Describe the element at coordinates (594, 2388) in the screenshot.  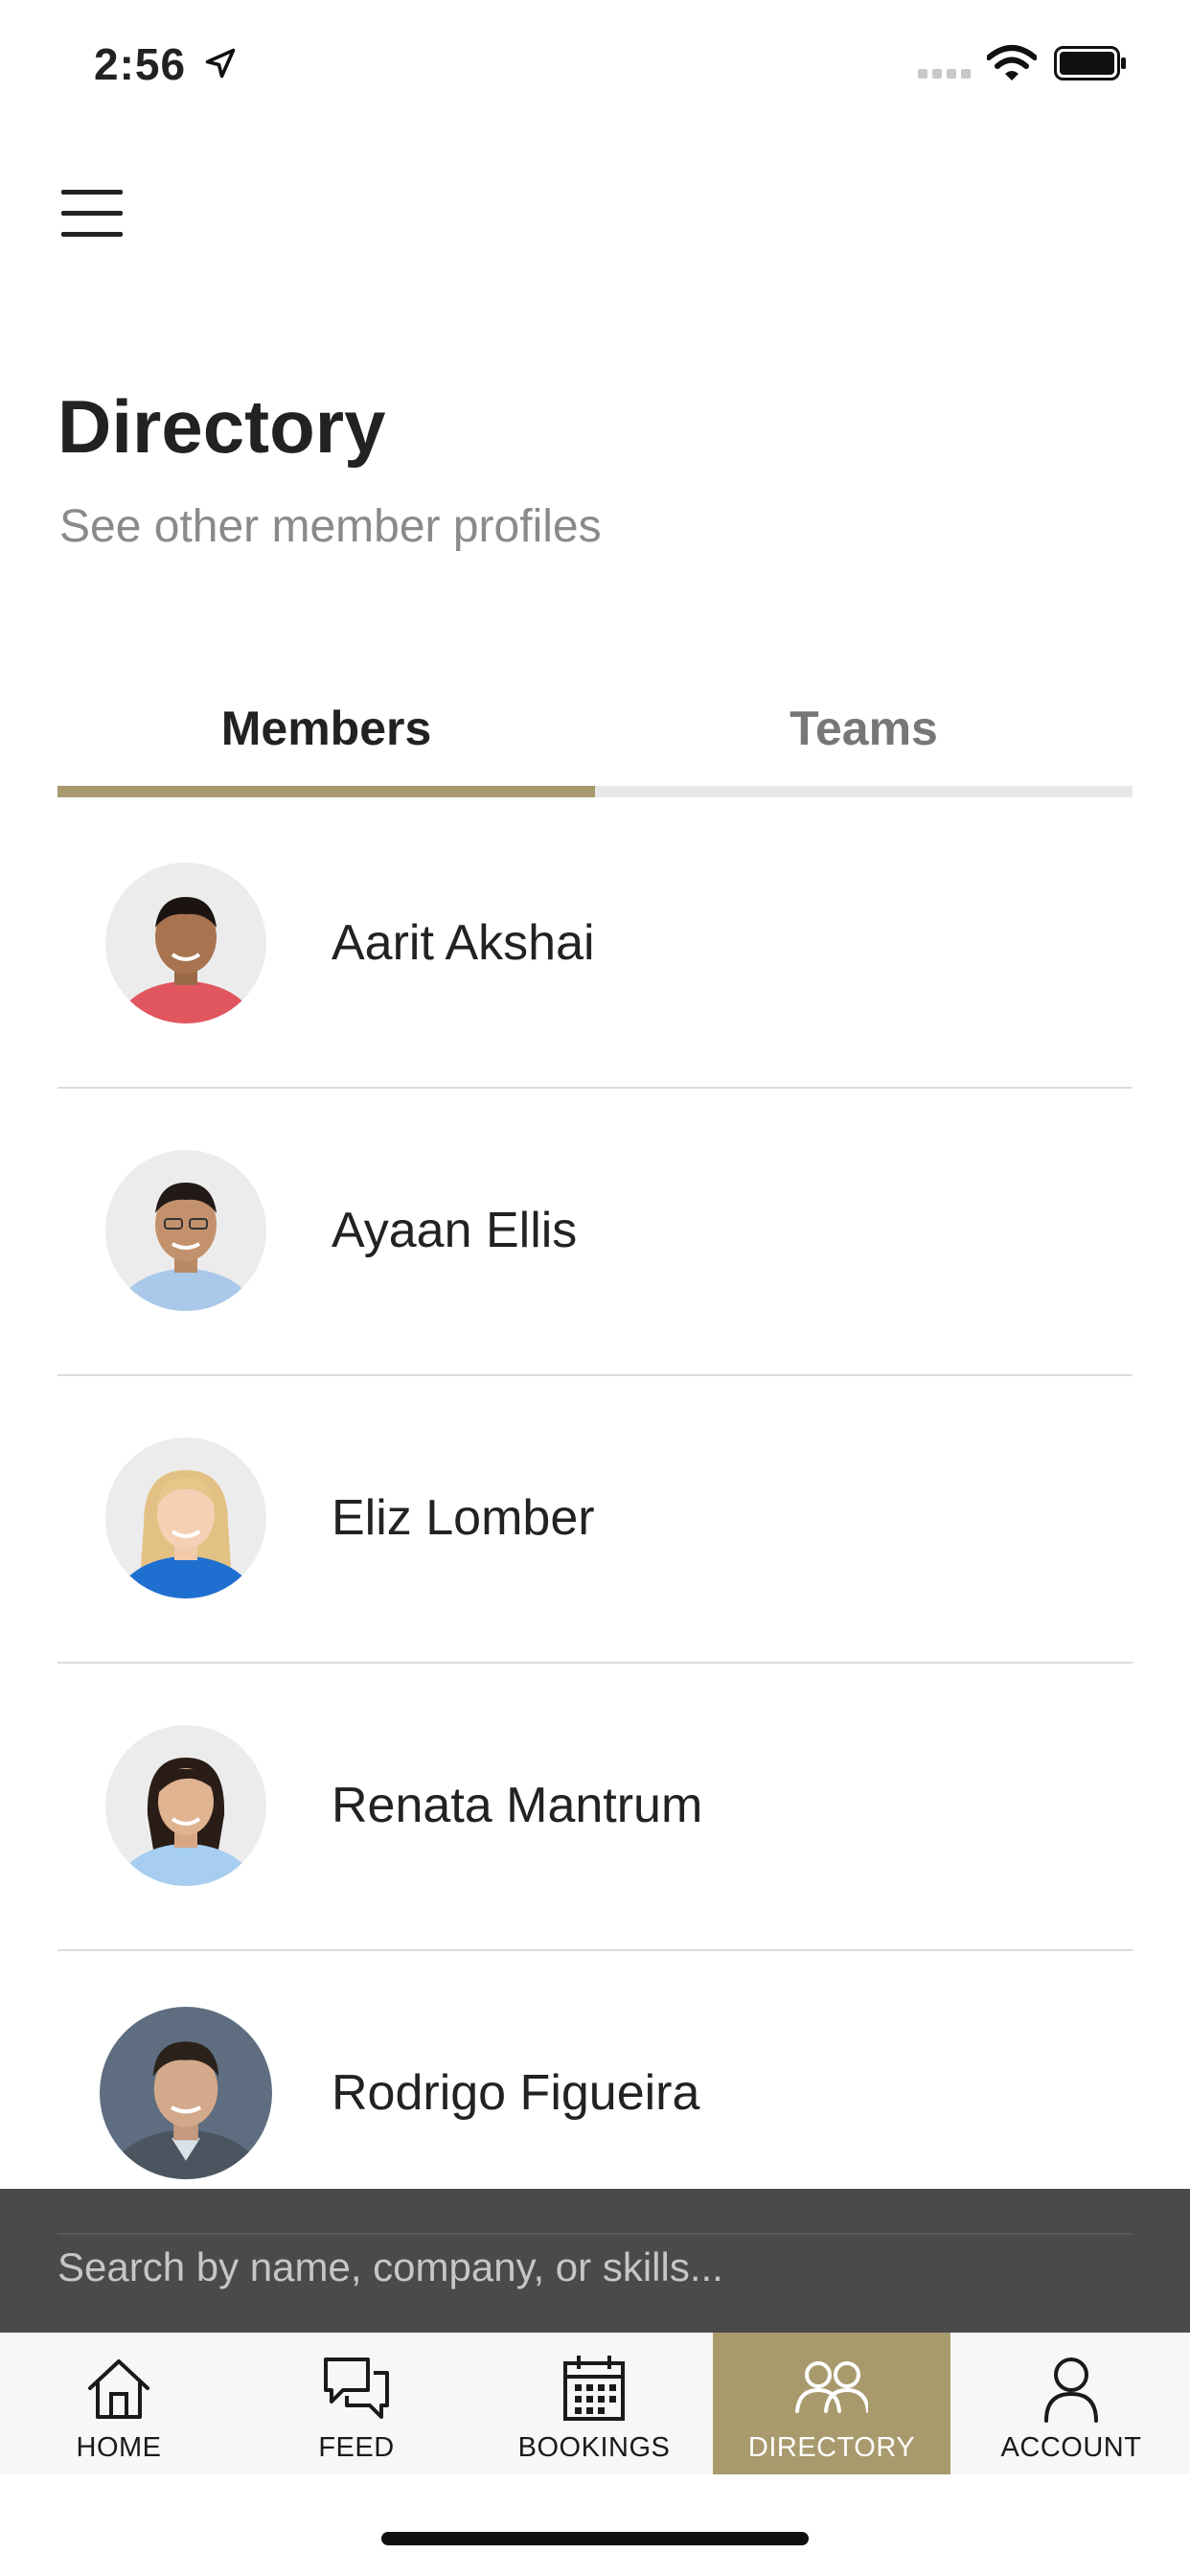
I see `calendar-icon` at that location.